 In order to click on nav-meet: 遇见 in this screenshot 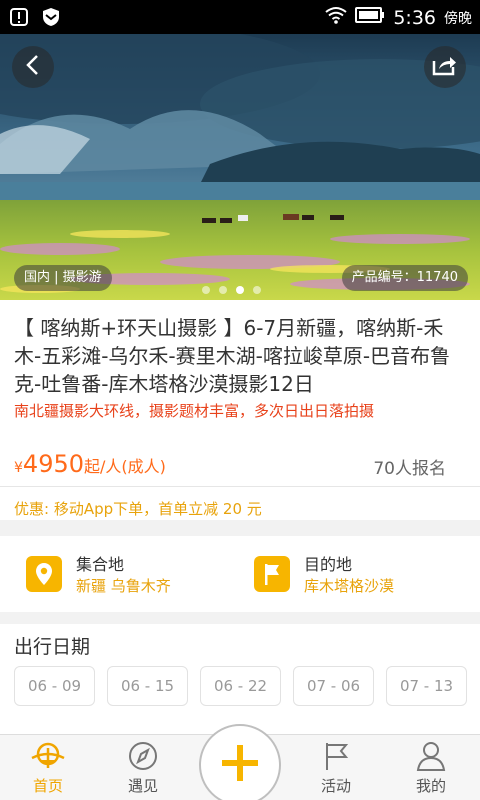, I will do `click(143, 767)`.